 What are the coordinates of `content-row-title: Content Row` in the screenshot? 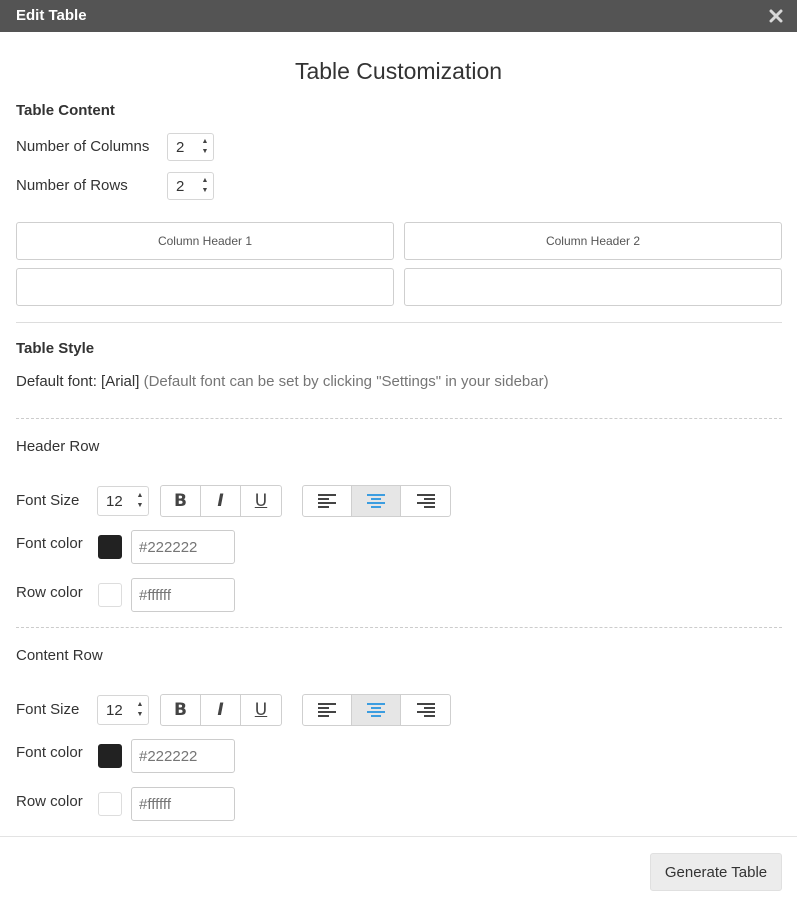 It's located at (59, 655).